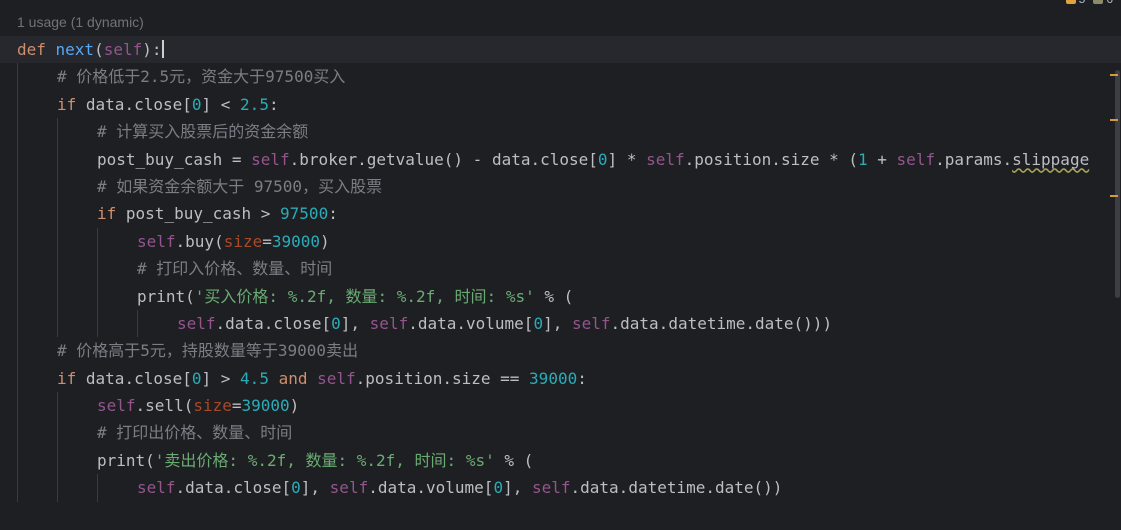  I want to click on code-token: .broker.getvalue() - data.close[, so click(443, 159).